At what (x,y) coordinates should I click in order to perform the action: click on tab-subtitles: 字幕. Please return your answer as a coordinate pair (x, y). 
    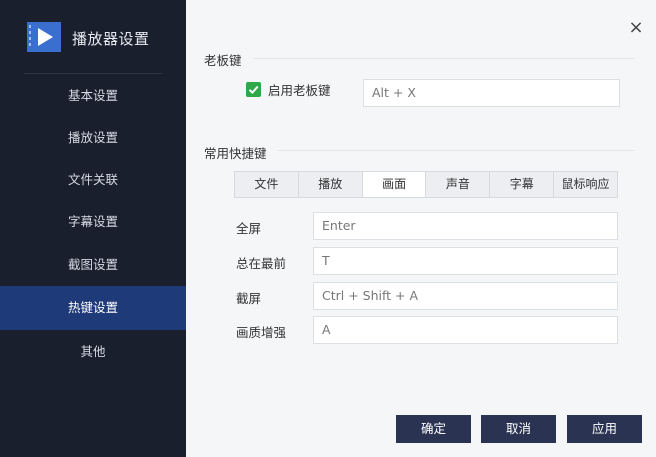
    Looking at the image, I should click on (522, 184).